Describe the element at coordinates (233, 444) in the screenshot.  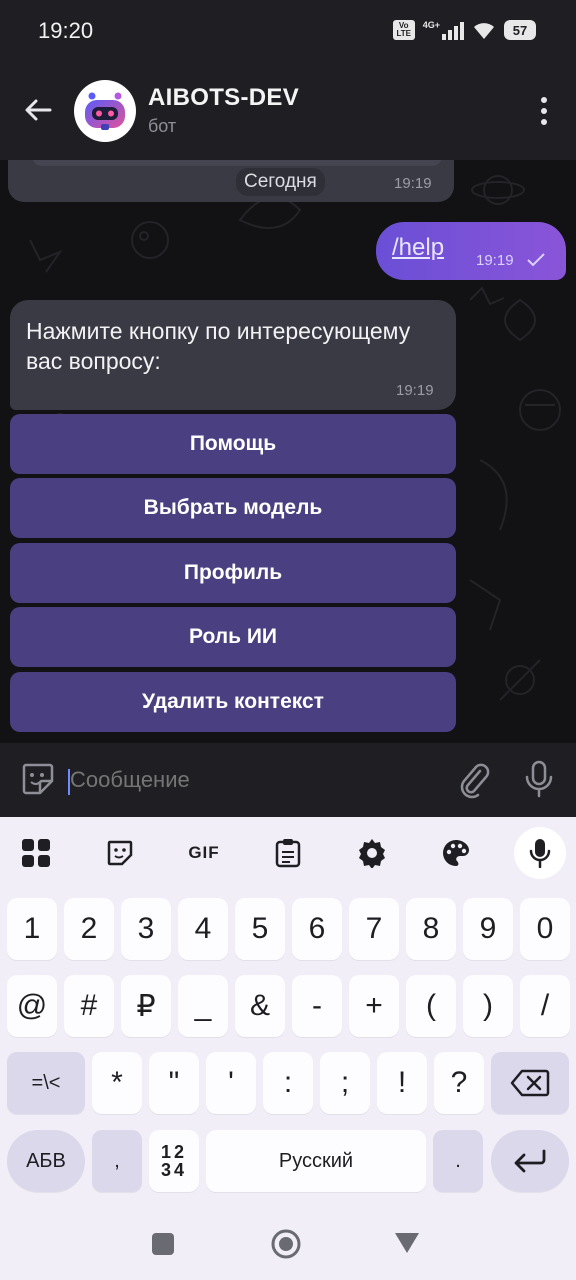
I see `inline-button-help: Помощь` at that location.